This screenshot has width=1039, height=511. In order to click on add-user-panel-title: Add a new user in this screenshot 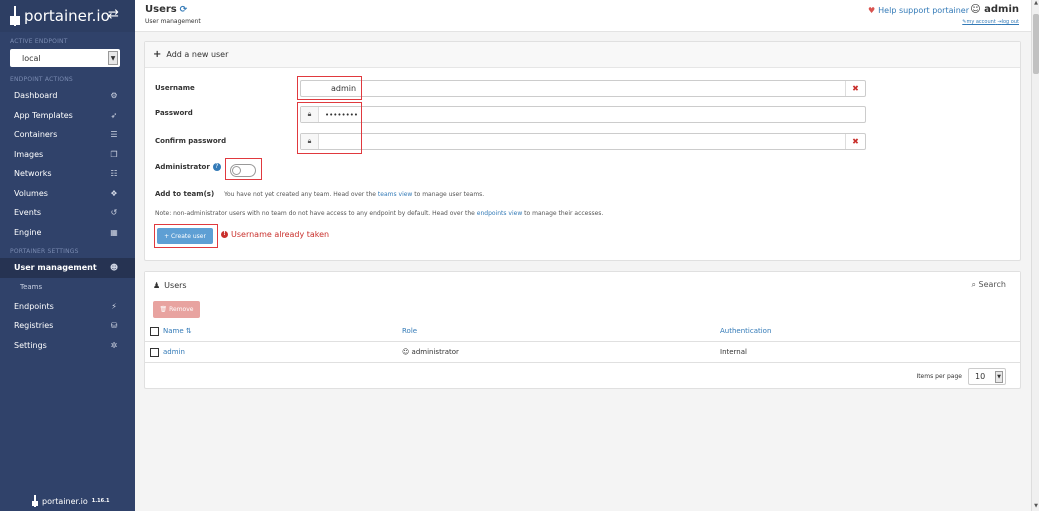, I will do `click(197, 54)`.